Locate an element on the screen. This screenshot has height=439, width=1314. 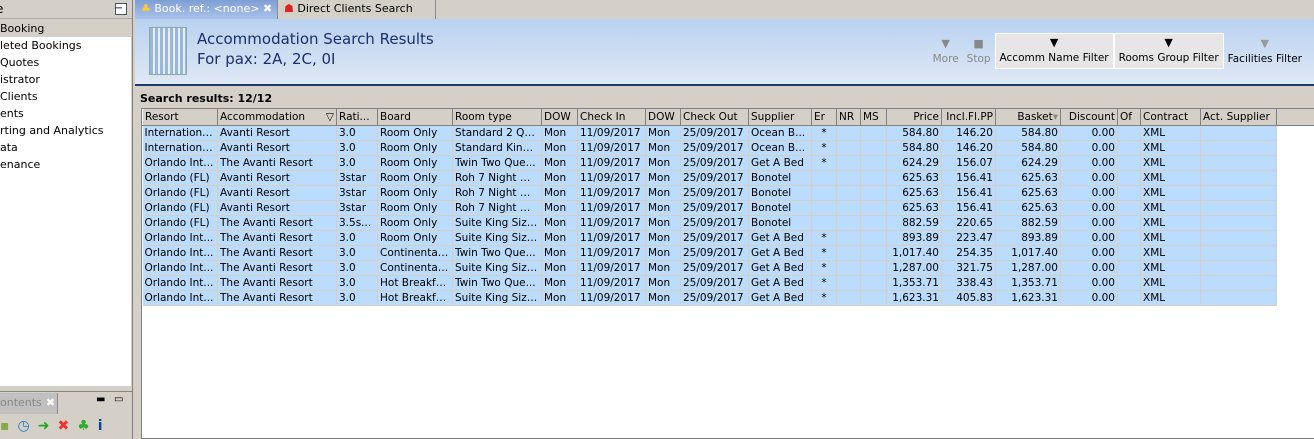
maximize-icon: ▭ is located at coordinates (118, 399).